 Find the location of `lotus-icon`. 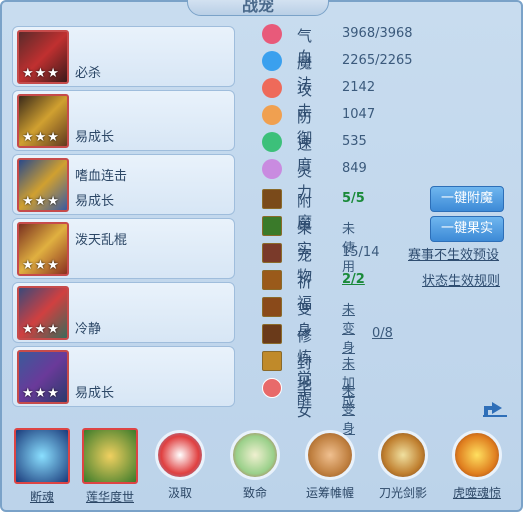

lotus-icon is located at coordinates (110, 456).